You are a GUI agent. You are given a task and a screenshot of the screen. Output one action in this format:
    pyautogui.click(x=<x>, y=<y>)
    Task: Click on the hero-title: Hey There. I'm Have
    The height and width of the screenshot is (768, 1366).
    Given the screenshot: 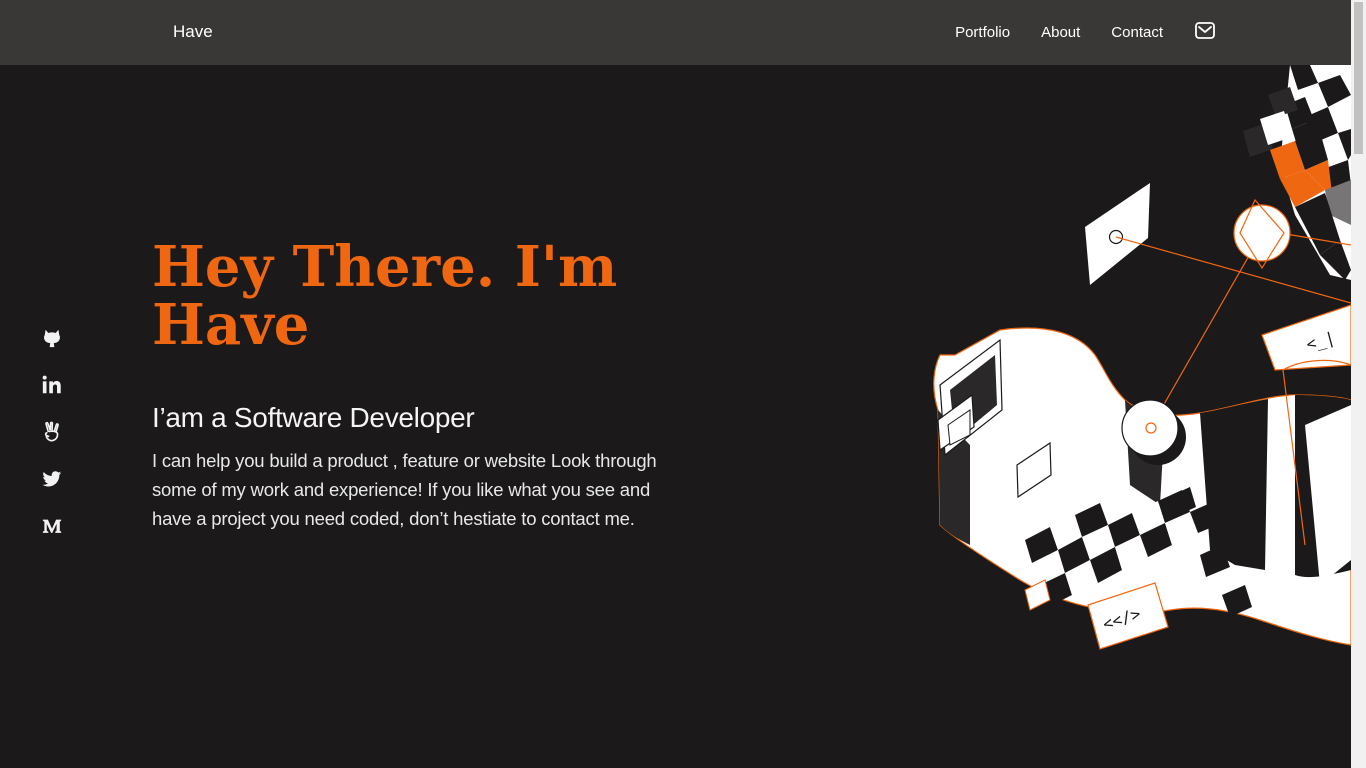 What is the action you would take?
    pyautogui.click(x=412, y=296)
    